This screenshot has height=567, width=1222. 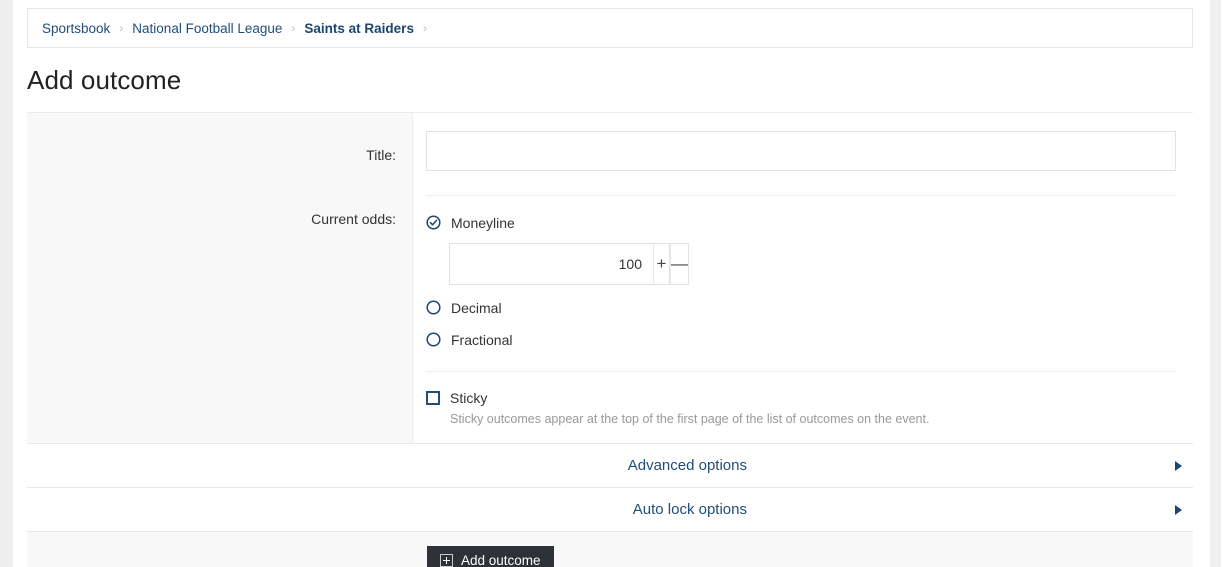 I want to click on title-field-label: Title:, so click(x=381, y=155).